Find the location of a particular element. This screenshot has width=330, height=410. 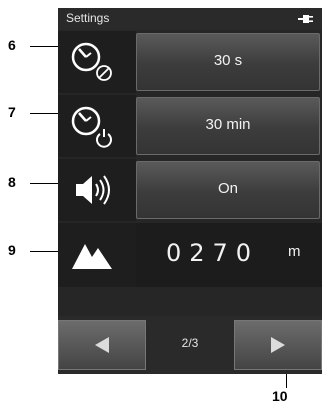

page-navigation: 2/3 is located at coordinates (190, 345).